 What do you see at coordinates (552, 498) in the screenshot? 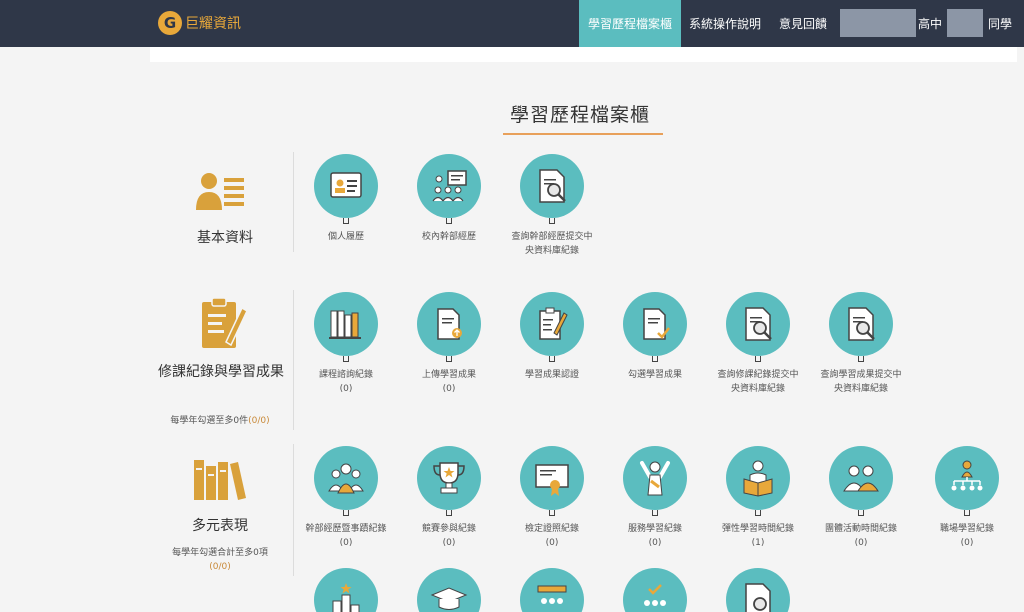
I see `item-certificate-records: 檢定證照紀錄 (0)` at bounding box center [552, 498].